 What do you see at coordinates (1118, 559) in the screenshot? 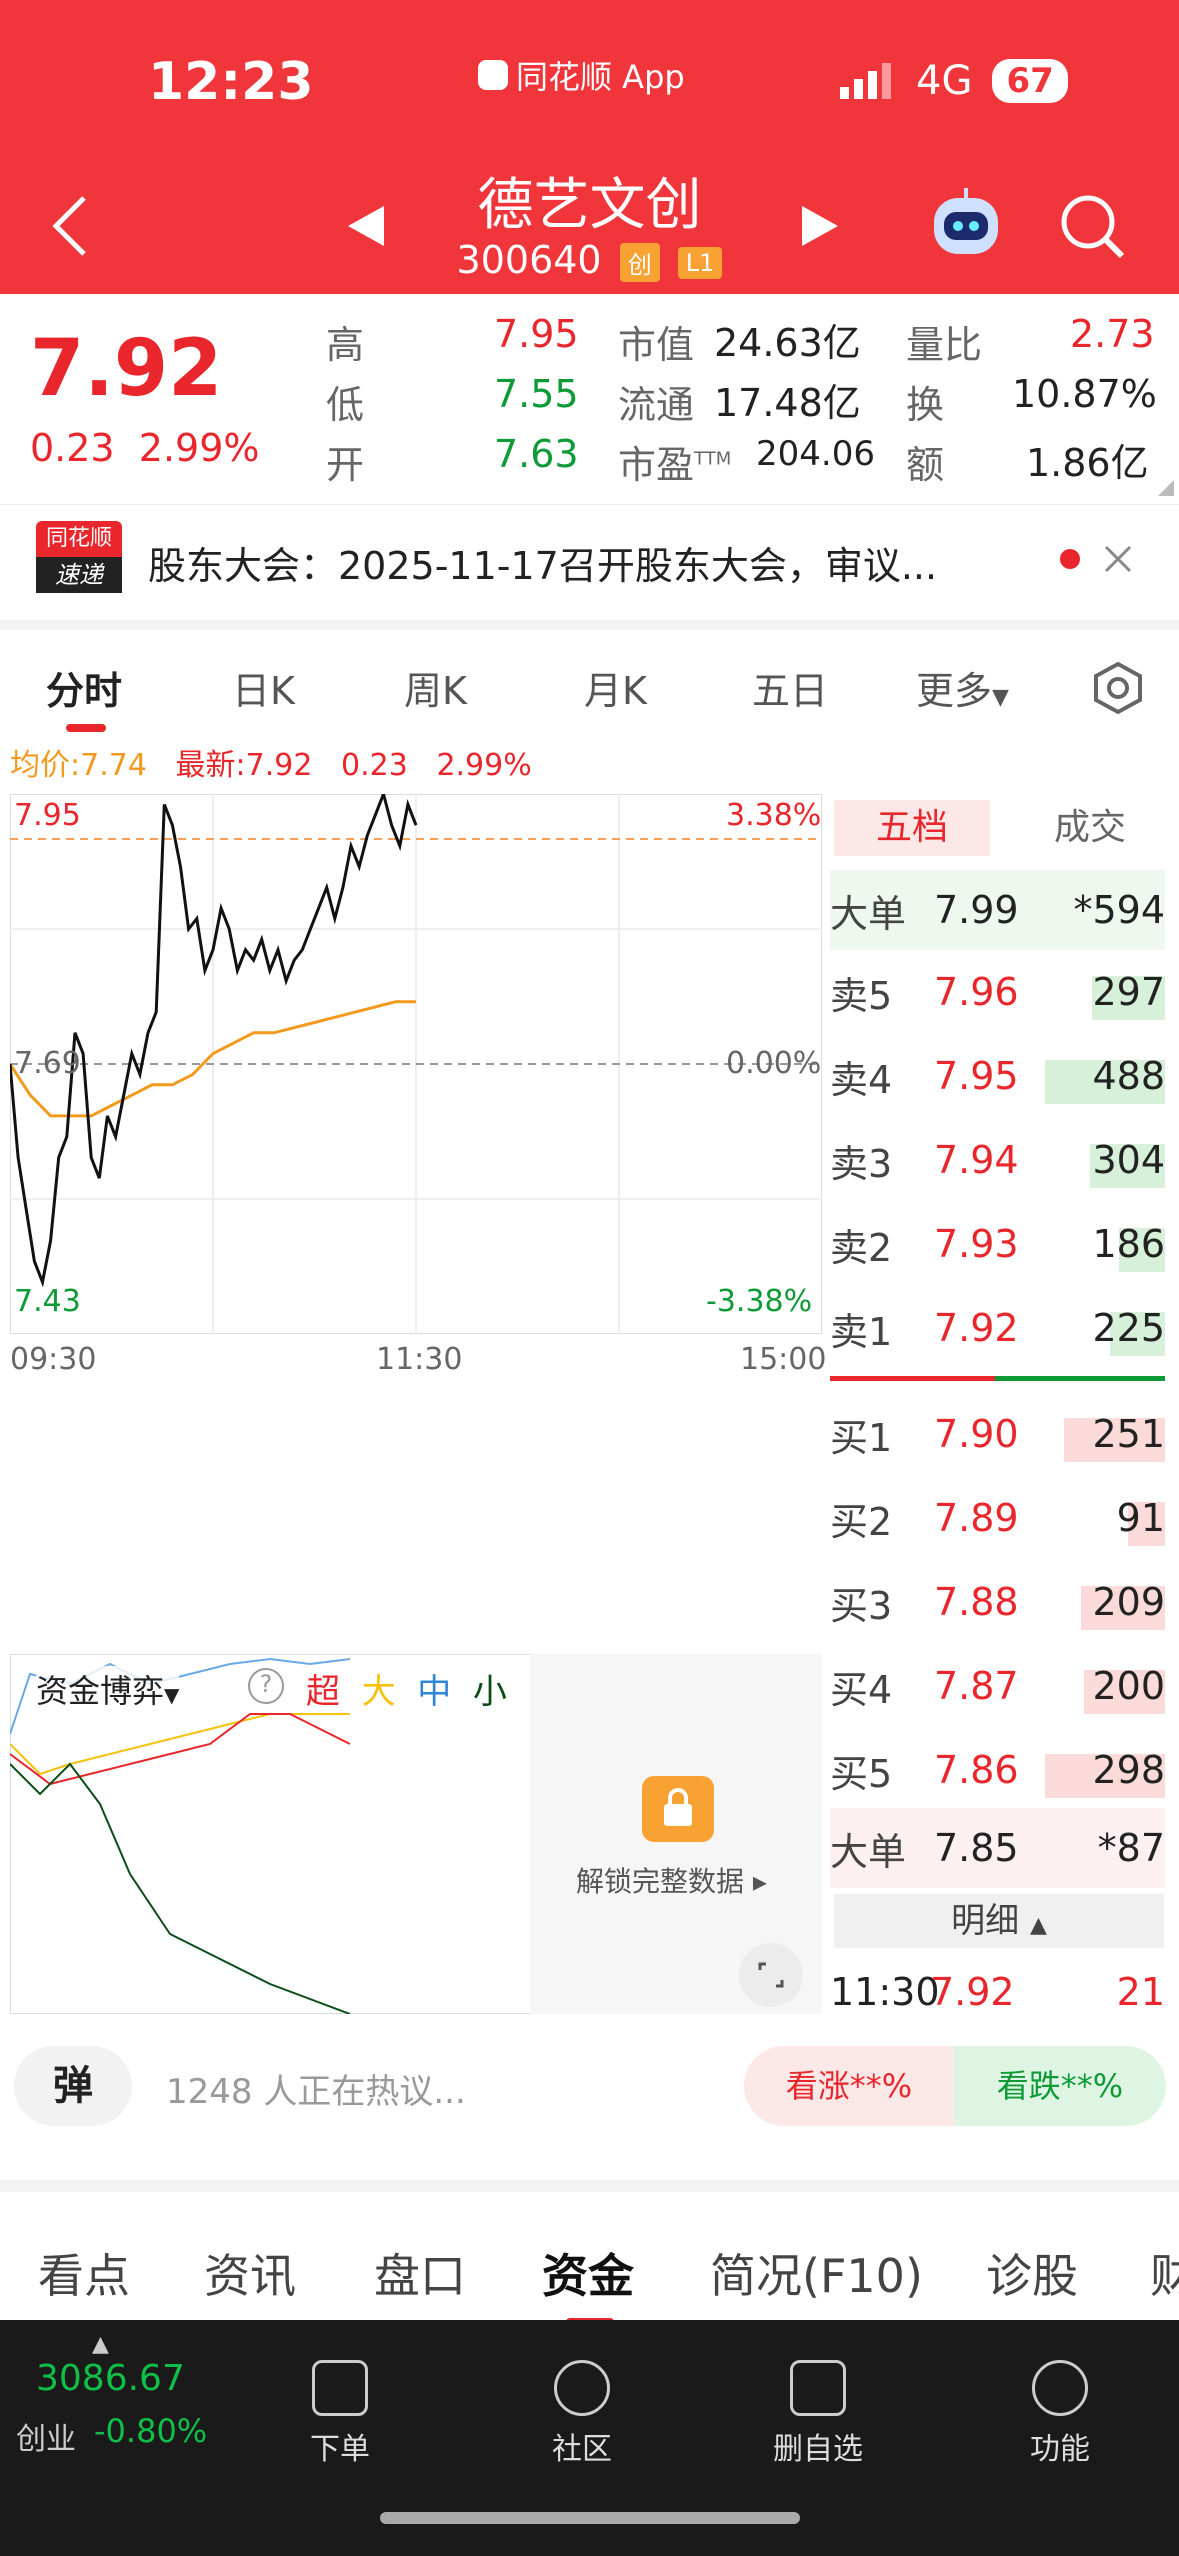
I see `close-icon` at bounding box center [1118, 559].